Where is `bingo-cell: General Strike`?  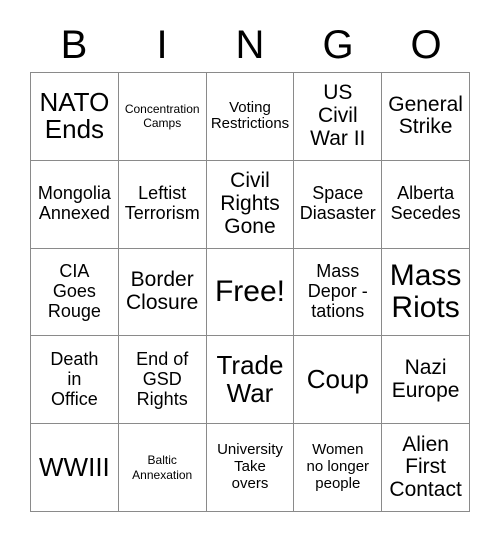 bingo-cell: General Strike is located at coordinates (426, 117).